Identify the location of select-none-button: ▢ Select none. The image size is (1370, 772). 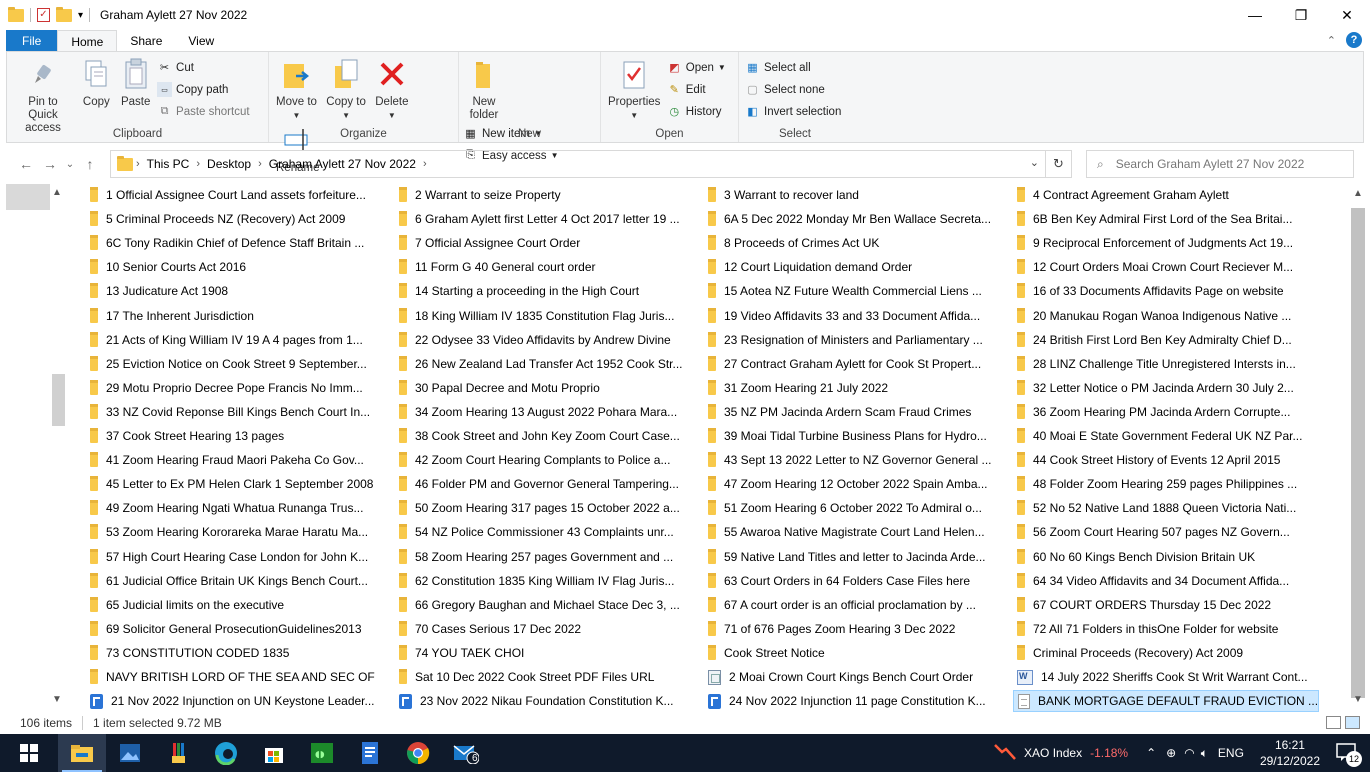
(793, 89).